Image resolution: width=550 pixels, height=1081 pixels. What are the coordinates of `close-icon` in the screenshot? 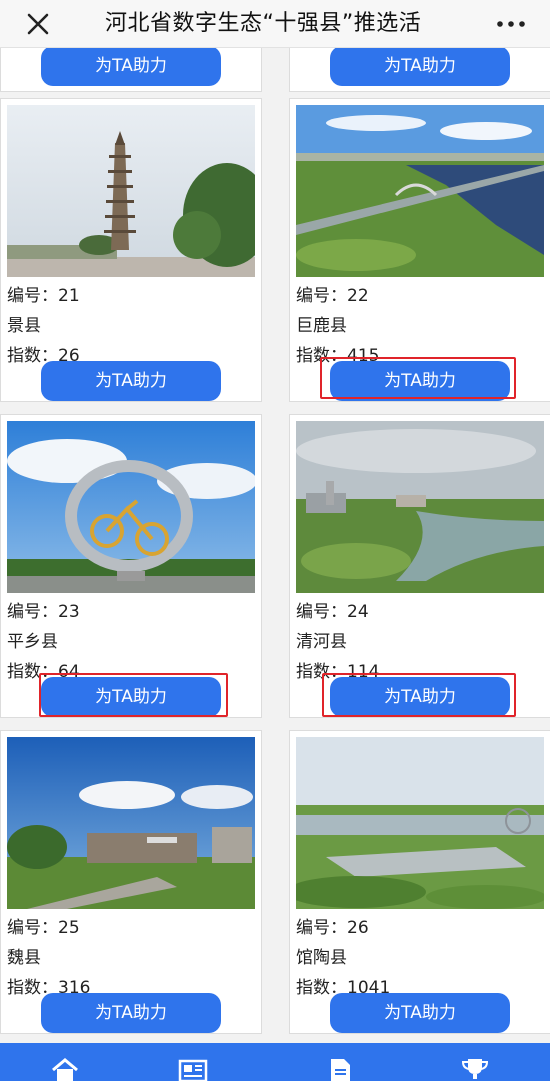 It's located at (38, 24).